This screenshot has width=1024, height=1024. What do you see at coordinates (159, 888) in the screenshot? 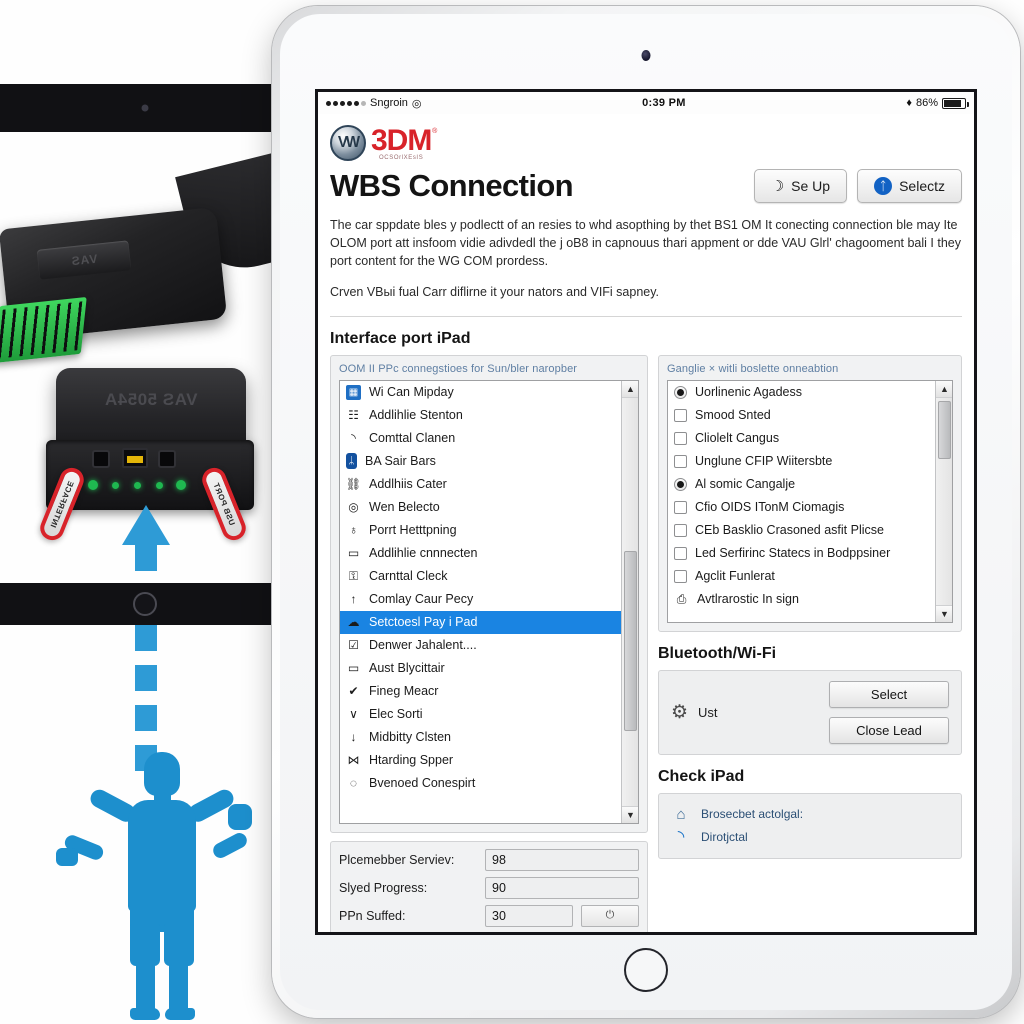
I see `technician-silhouette-icon` at bounding box center [159, 888].